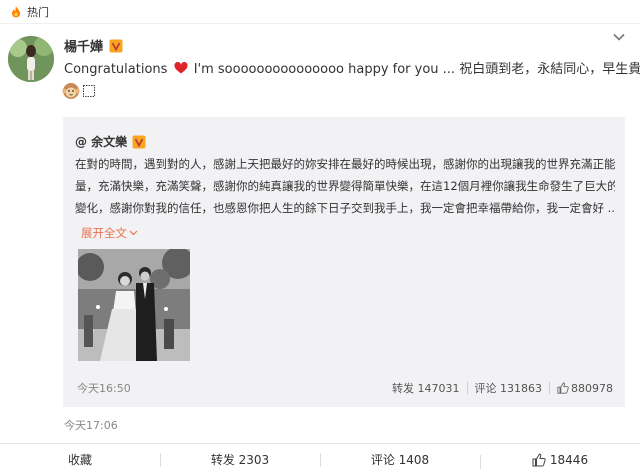 The width and height of the screenshot is (640, 475). I want to click on username-text: 楊千嬅, so click(83, 45).